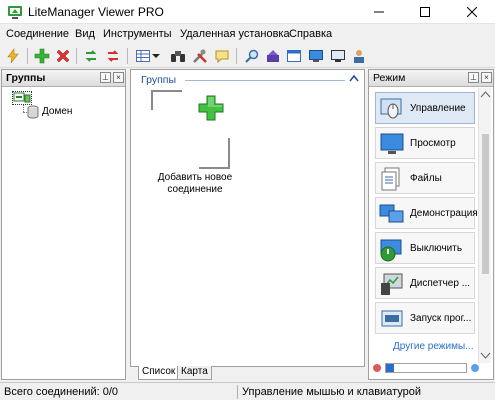 The width and height of the screenshot is (495, 400). I want to click on add-icon, so click(42, 56).